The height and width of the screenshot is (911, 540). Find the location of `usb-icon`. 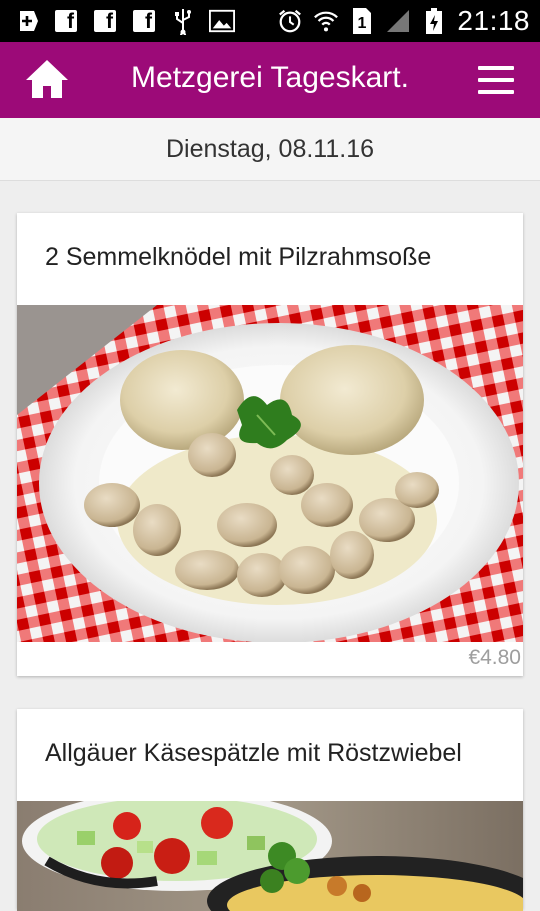

usb-icon is located at coordinates (183, 21).